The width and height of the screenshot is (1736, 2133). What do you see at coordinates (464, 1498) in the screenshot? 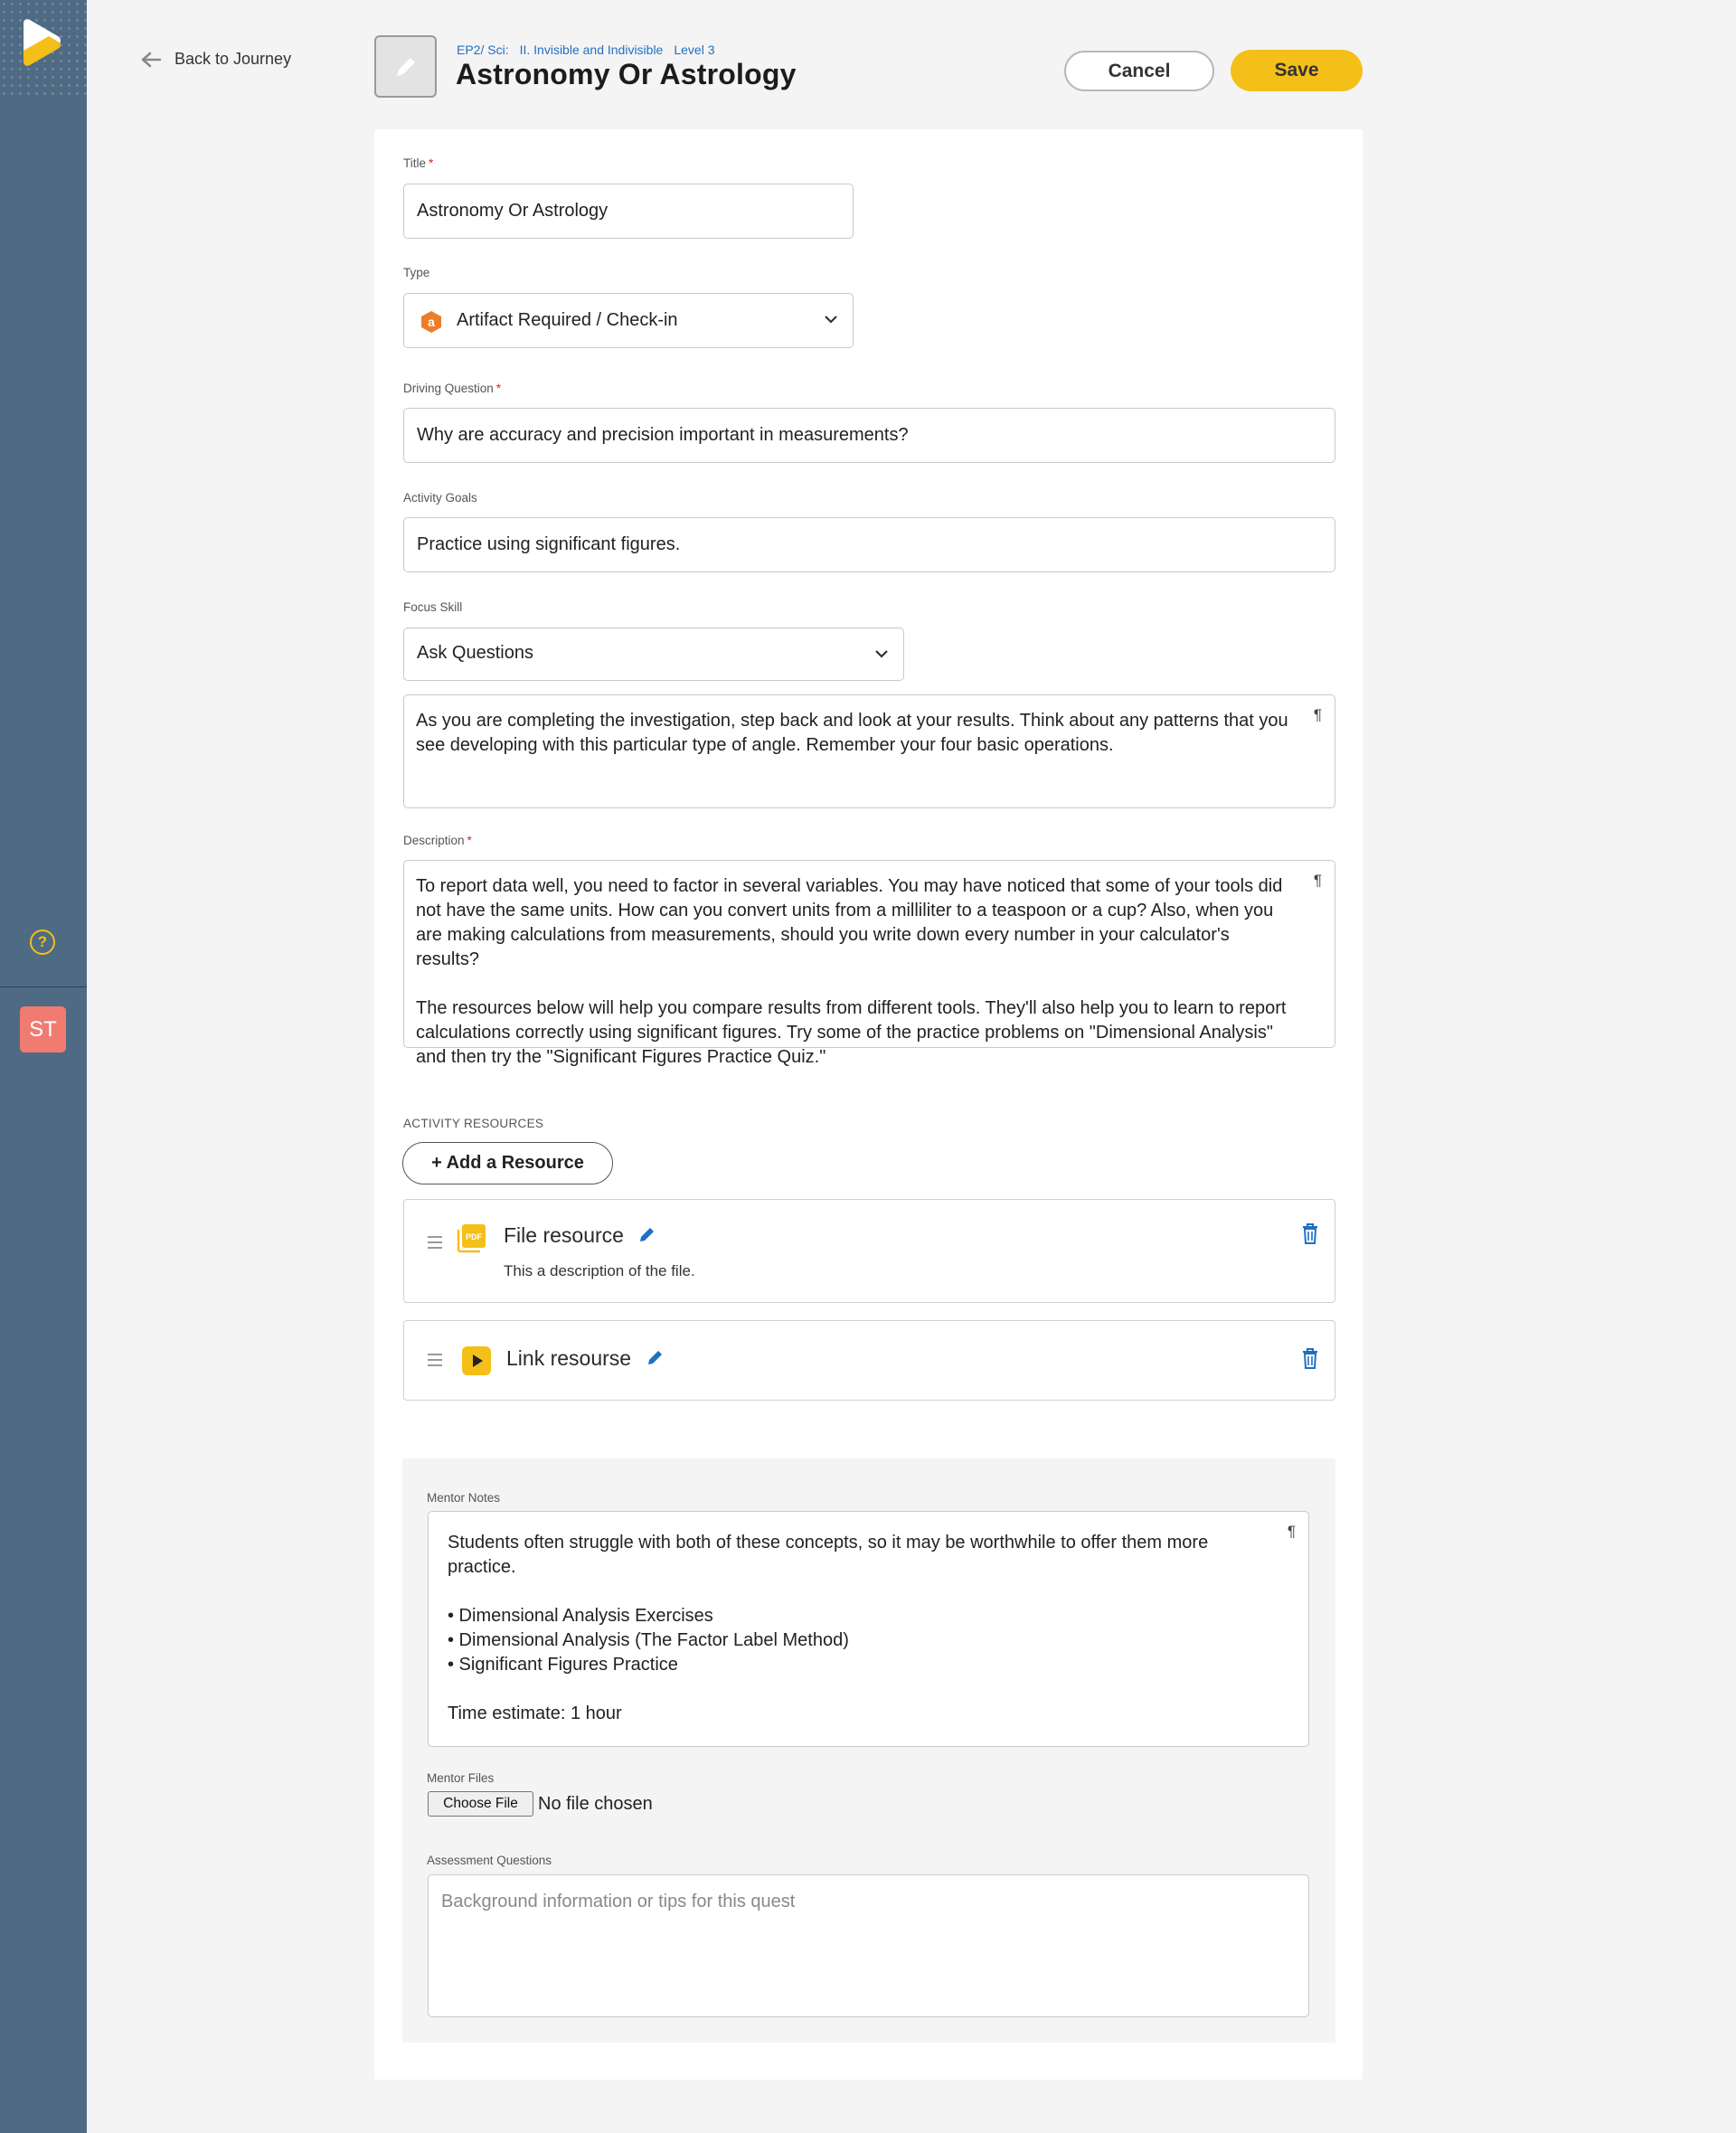
I see `mentor-notes-label: Mentor Notes` at bounding box center [464, 1498].